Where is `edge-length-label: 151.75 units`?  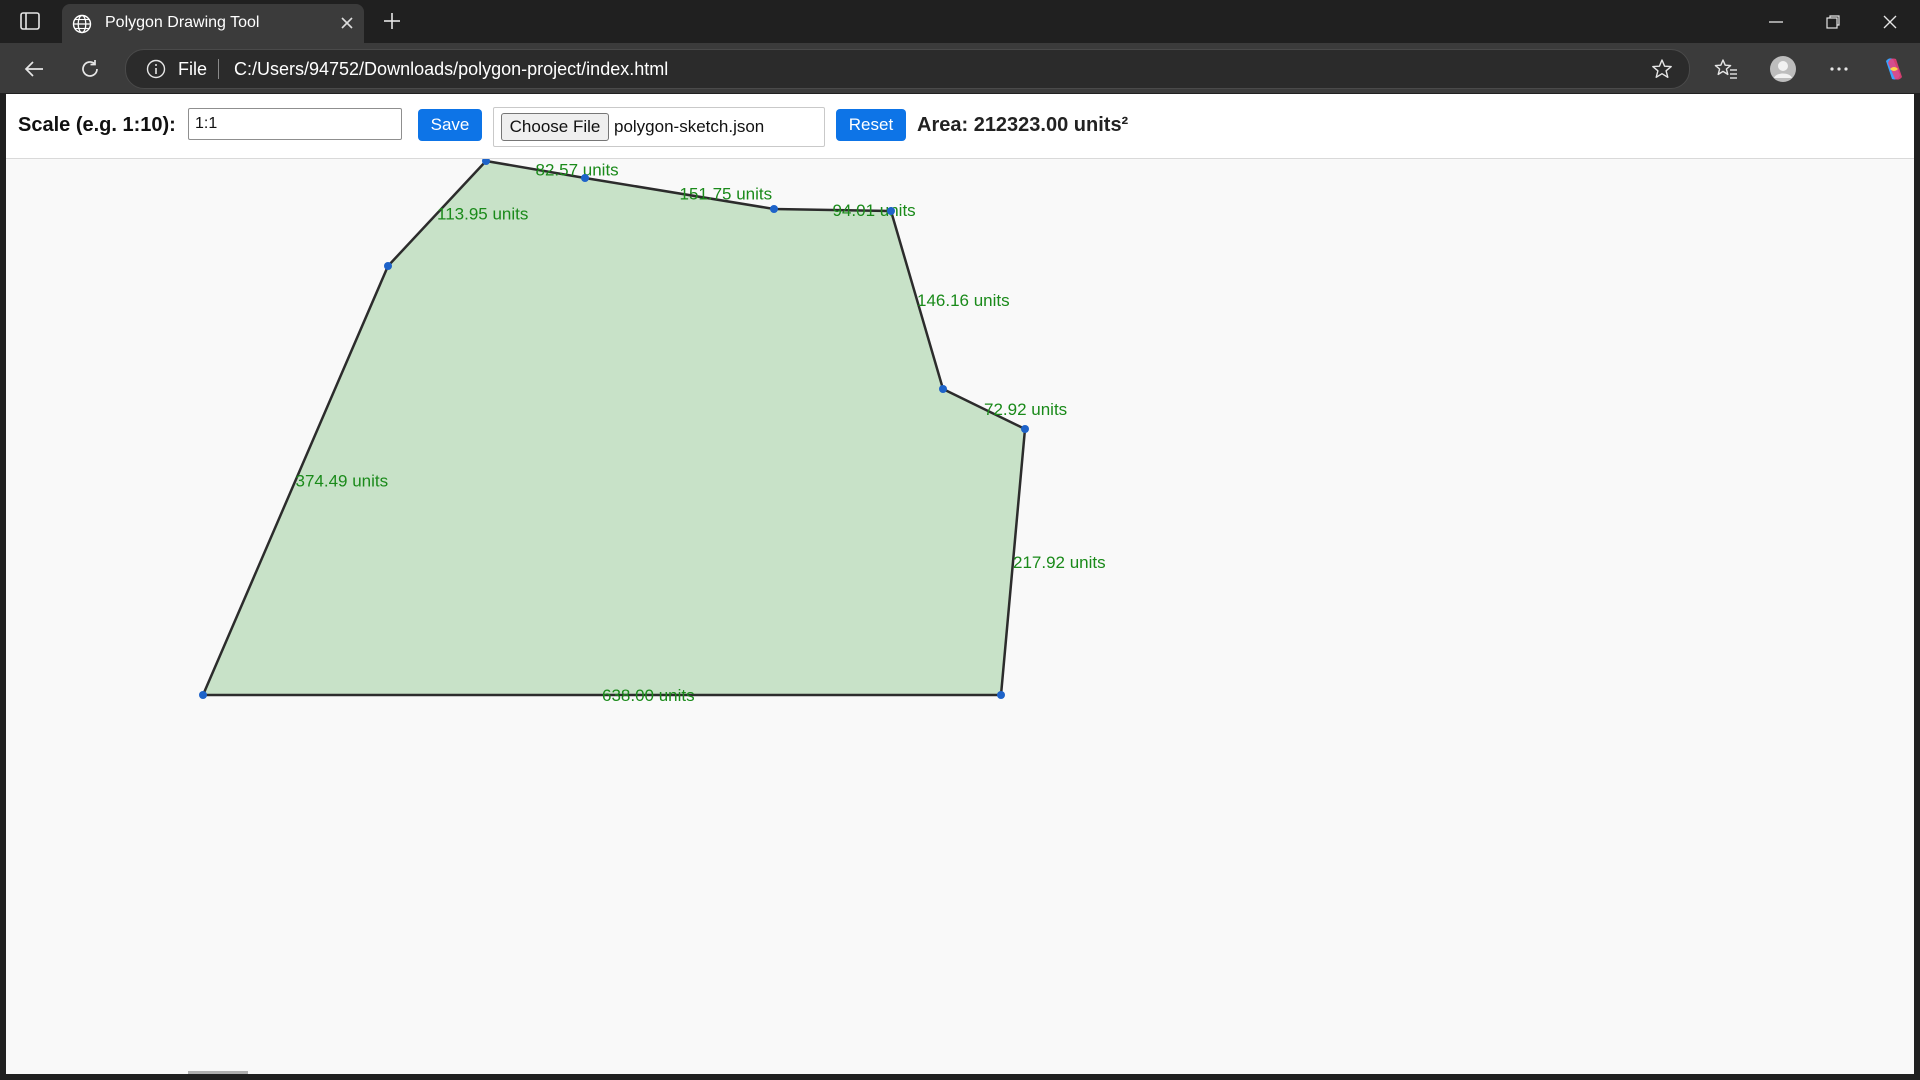 edge-length-label: 151.75 units is located at coordinates (726, 194).